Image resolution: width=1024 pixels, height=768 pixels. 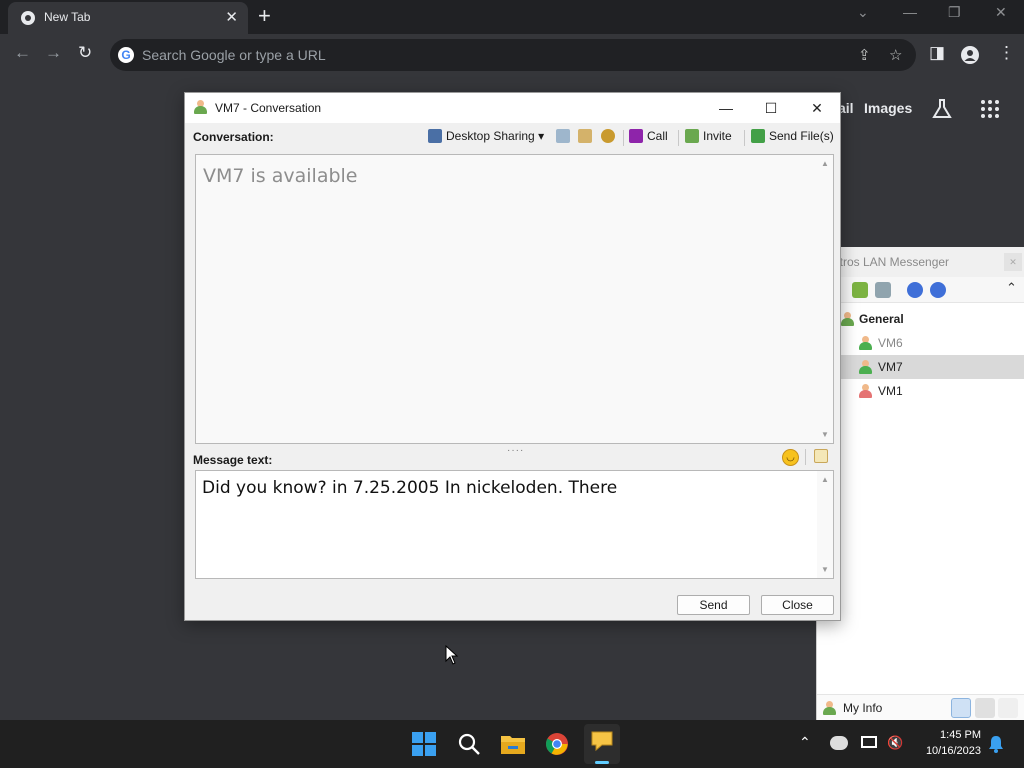 I want to click on browser-tabstrip: New Tab ✕ + ⌄ — ❐ ✕, so click(x=512, y=17).